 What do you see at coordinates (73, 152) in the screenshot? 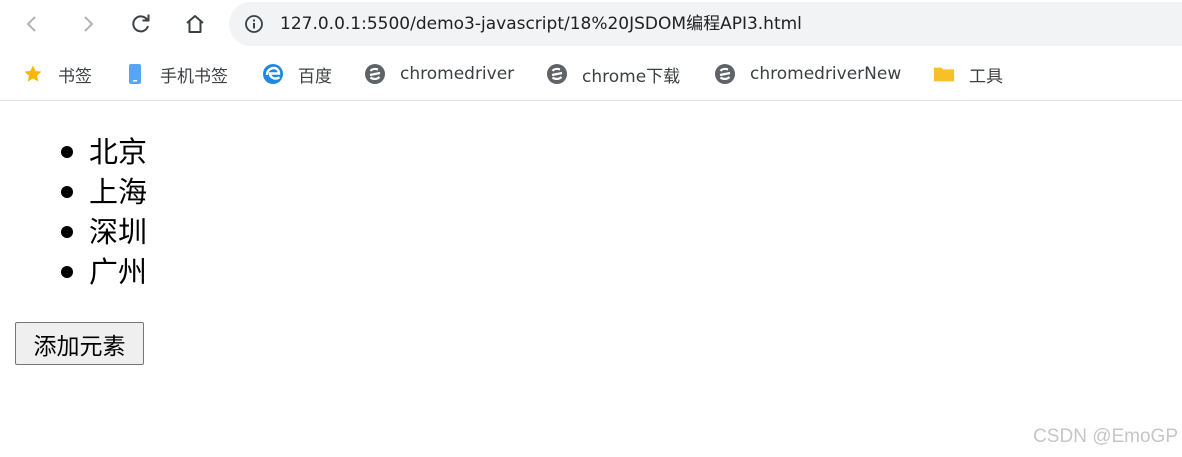
I see `list-item: 北京` at bounding box center [73, 152].